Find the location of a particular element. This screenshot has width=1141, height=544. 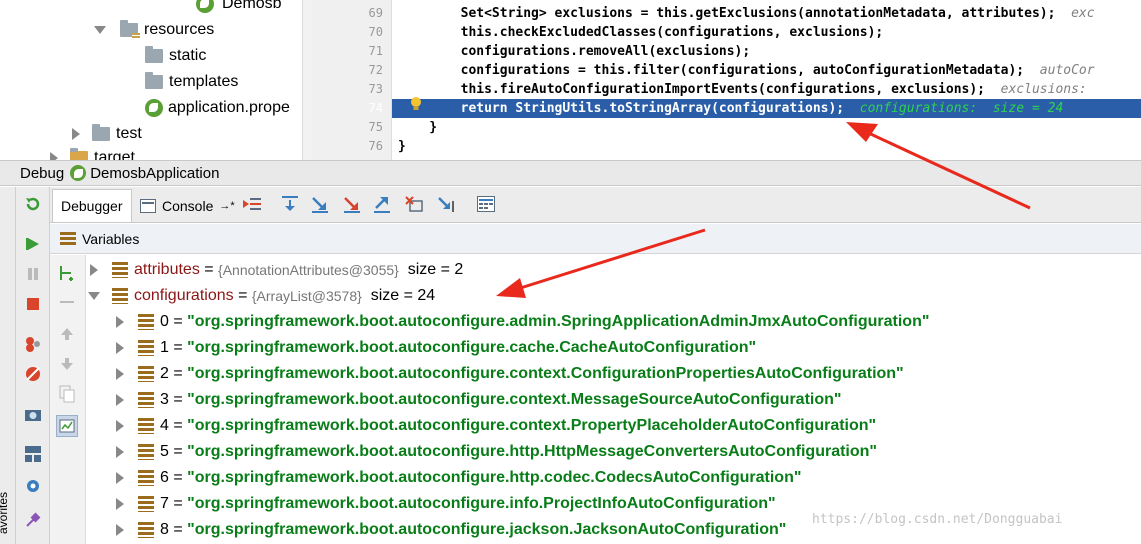

tree-item-test: test is located at coordinates (107, 134).